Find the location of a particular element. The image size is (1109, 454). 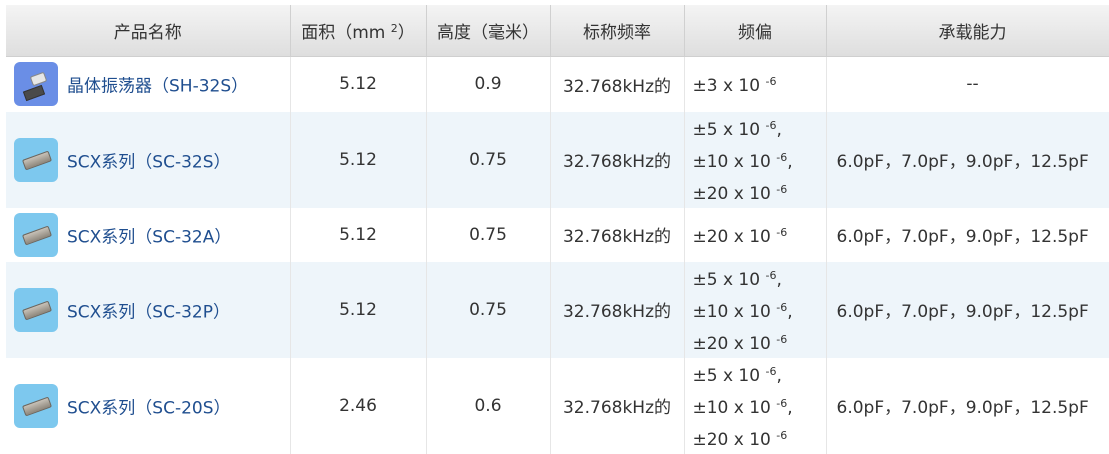

product-name-cell: 晶体振荡器（SH-32S） is located at coordinates (148, 84).